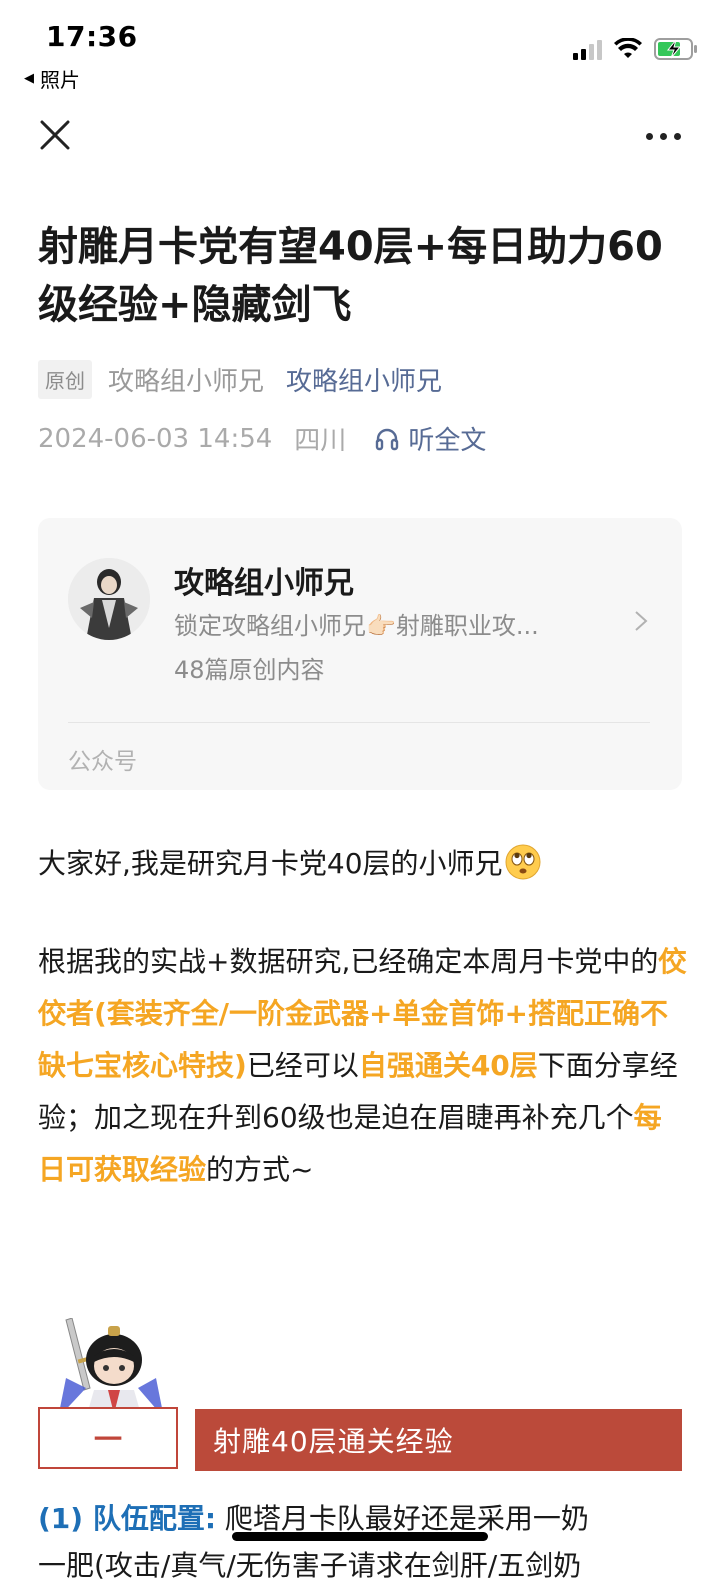 The width and height of the screenshot is (720, 1584). What do you see at coordinates (359, 722) in the screenshot?
I see `card-divider` at bounding box center [359, 722].